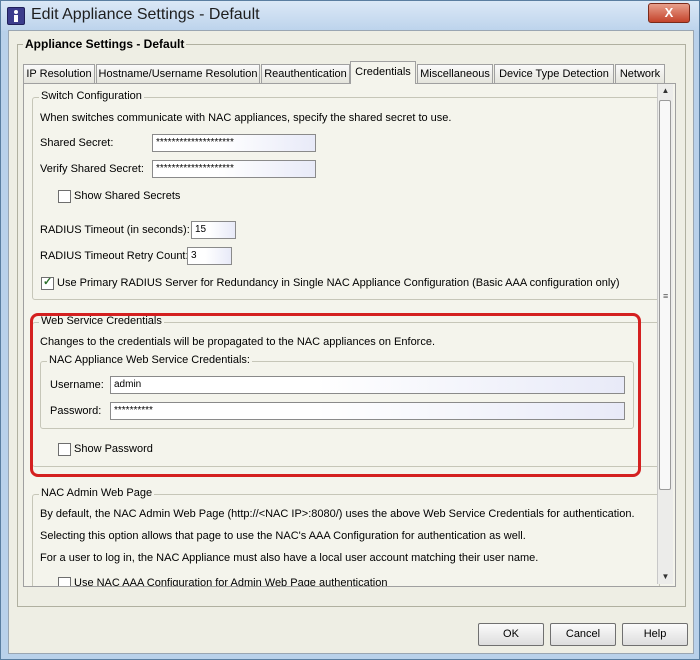 Image resolution: width=700 pixels, height=660 pixels. What do you see at coordinates (367, 385) in the screenshot?
I see `username-input: admin` at bounding box center [367, 385].